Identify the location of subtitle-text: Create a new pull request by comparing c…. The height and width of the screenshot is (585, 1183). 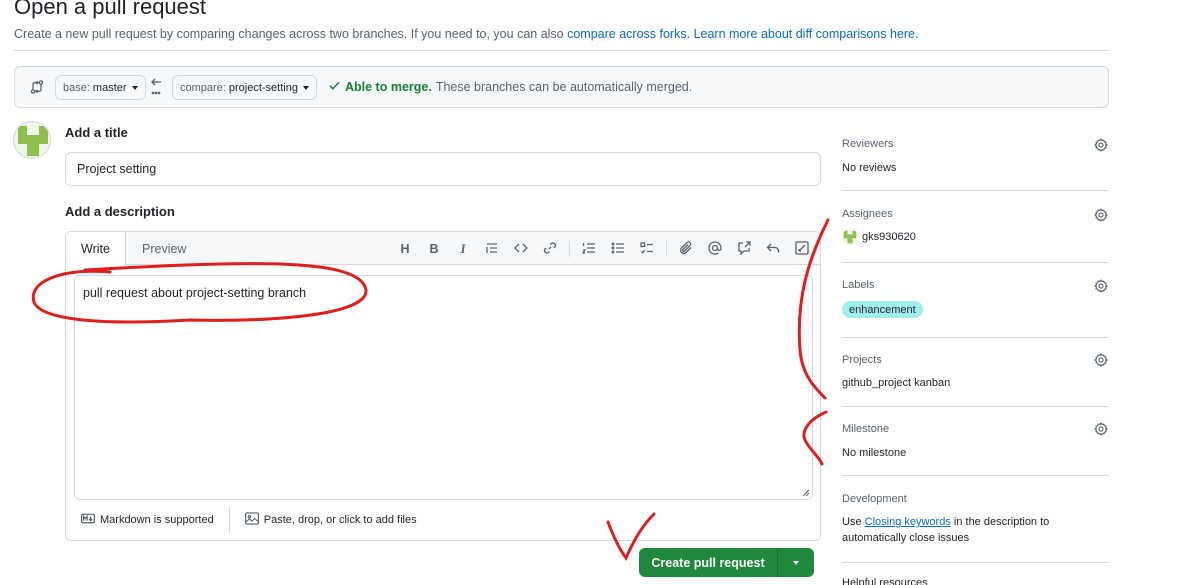
(289, 34).